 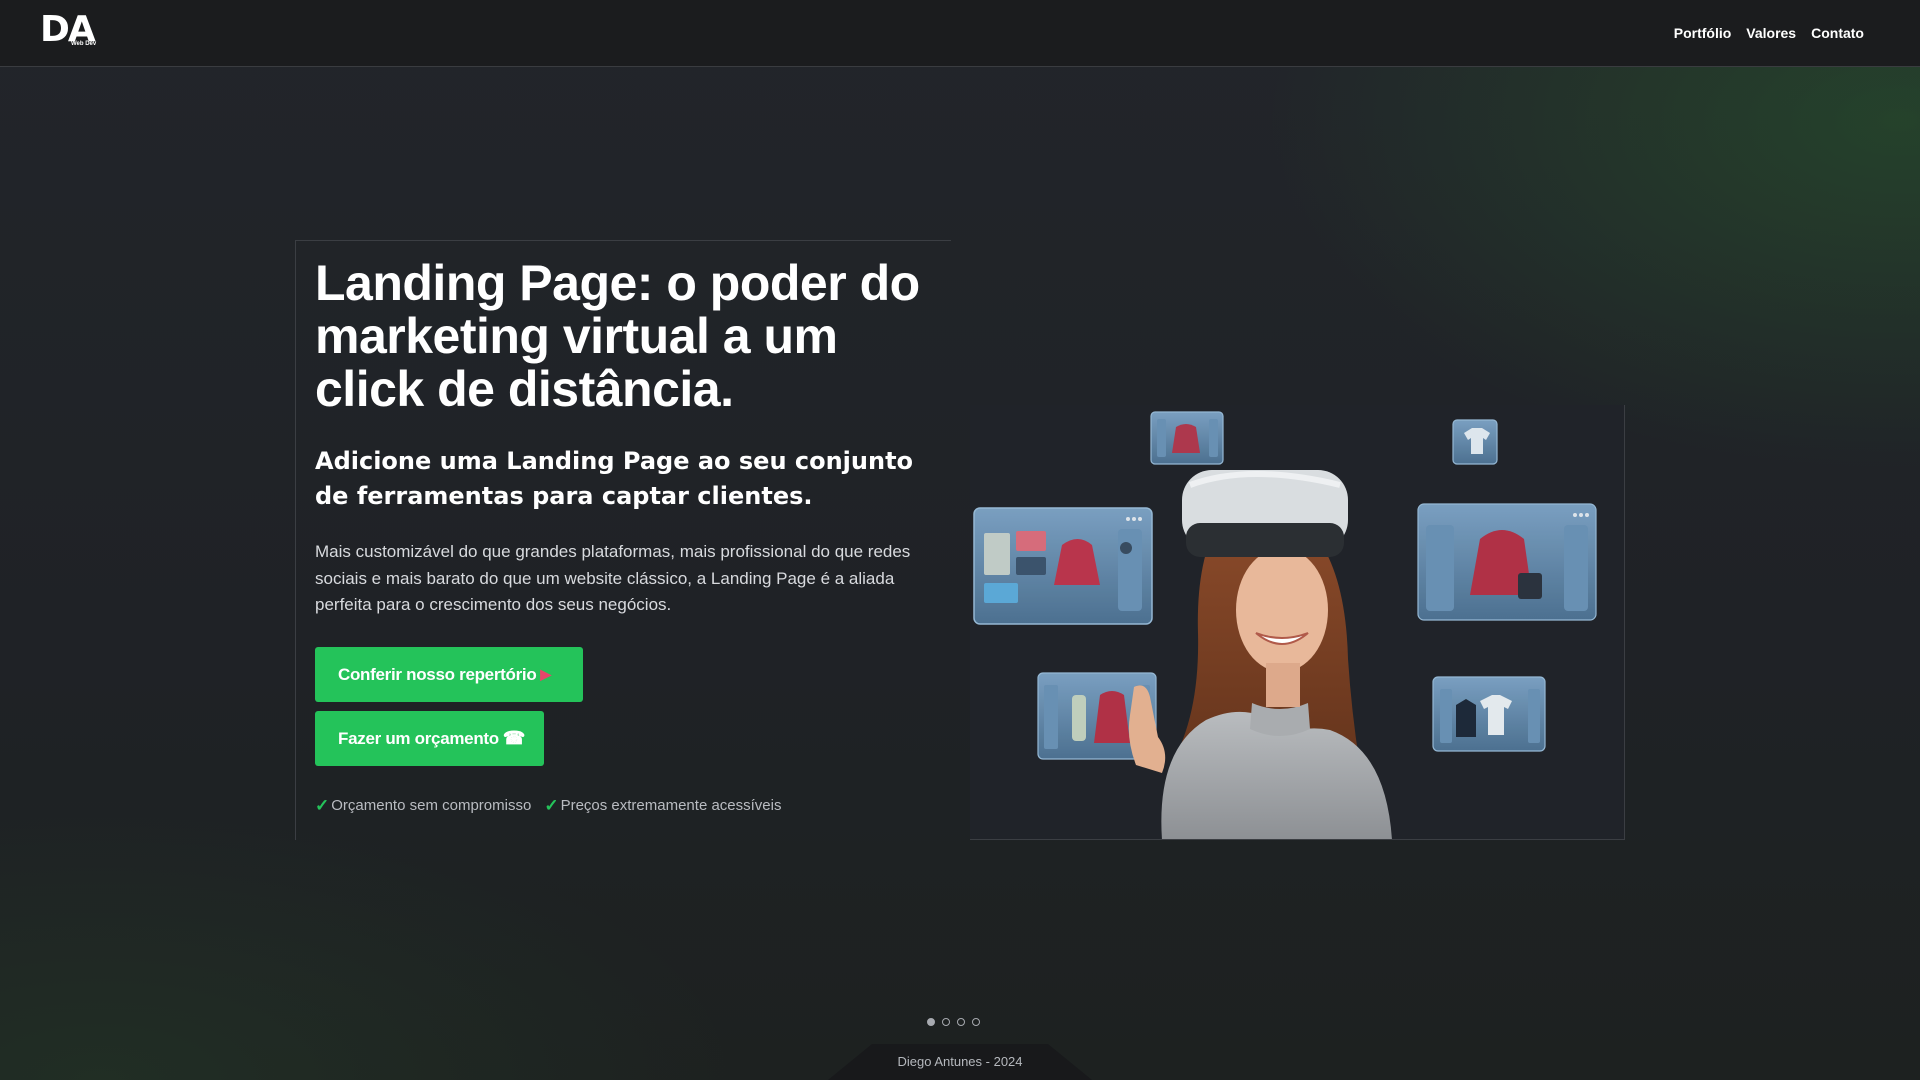 I want to click on footer-credit: Diego Antunes - 2024, so click(x=960, y=1061).